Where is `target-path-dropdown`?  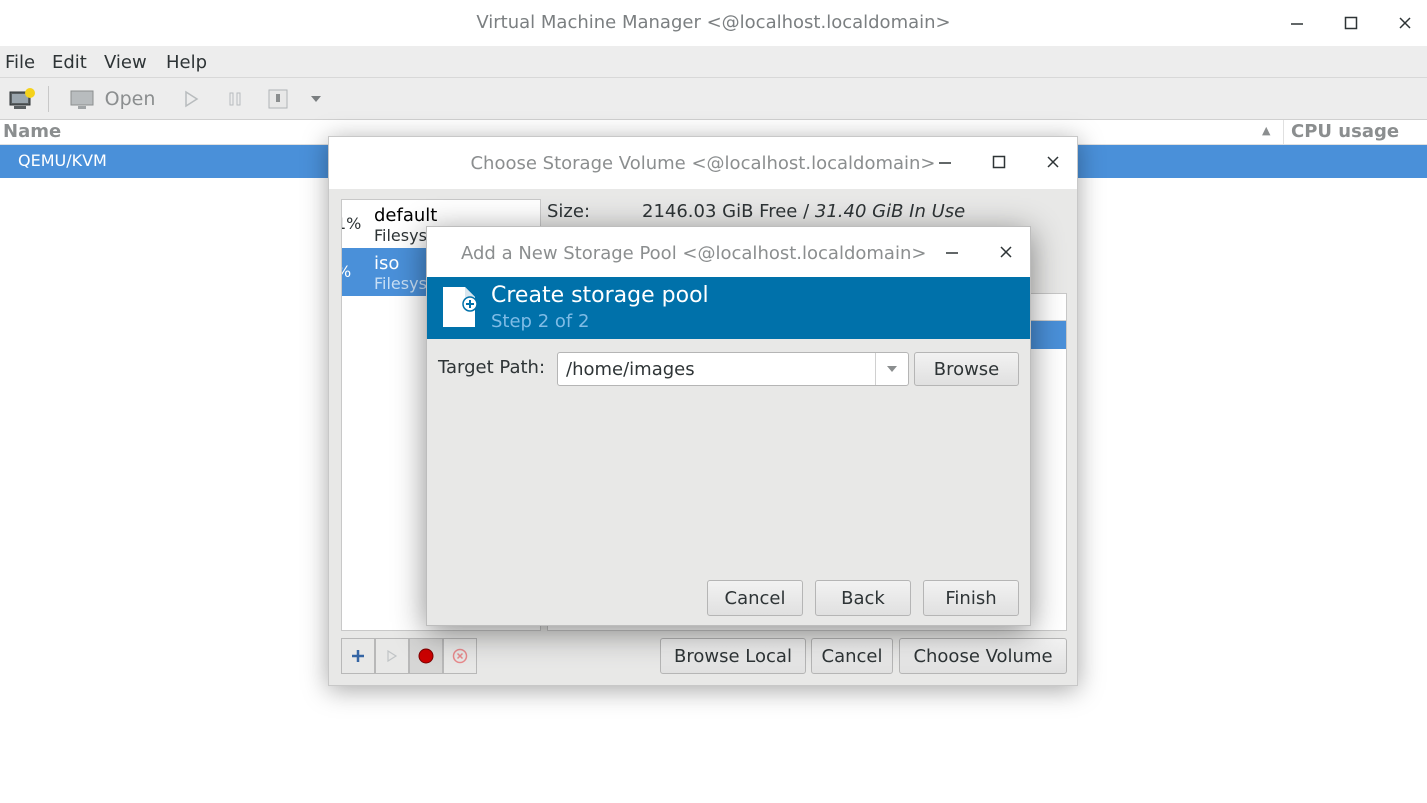
target-path-dropdown is located at coordinates (891, 369).